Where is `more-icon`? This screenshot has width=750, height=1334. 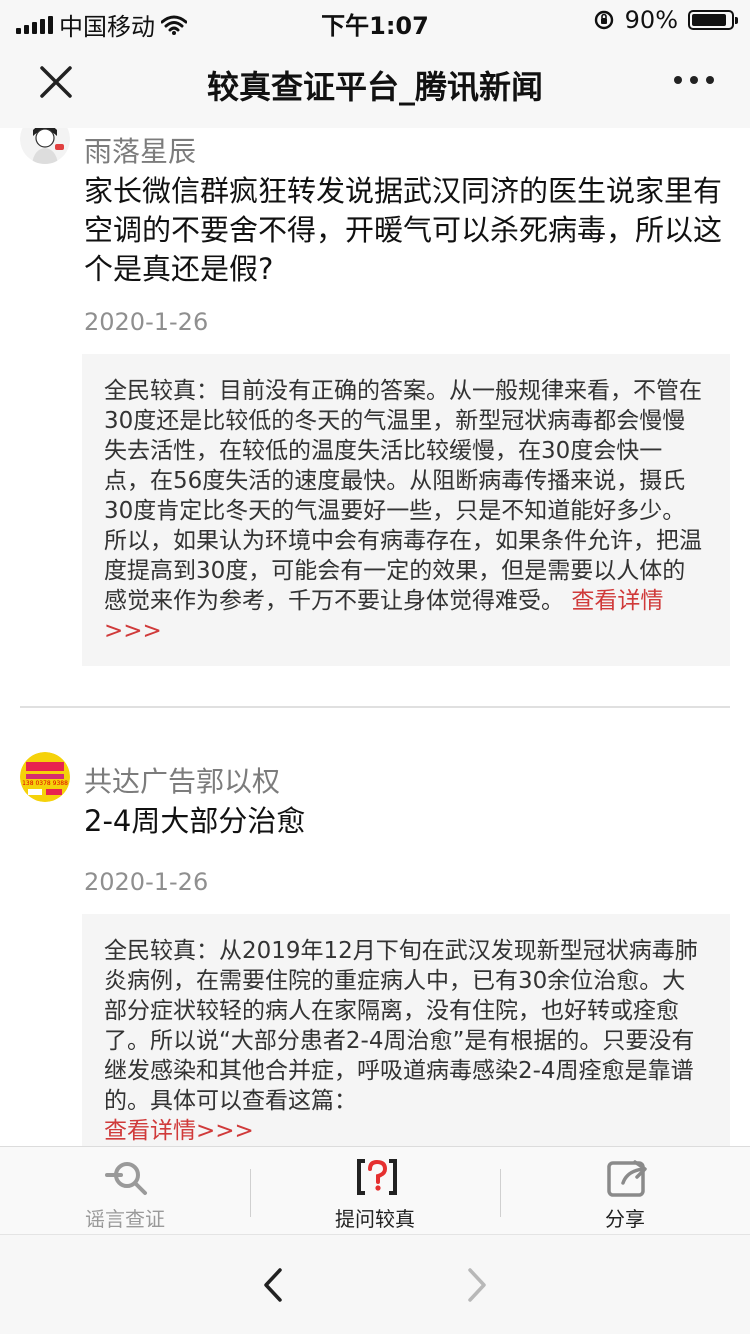 more-icon is located at coordinates (694, 80).